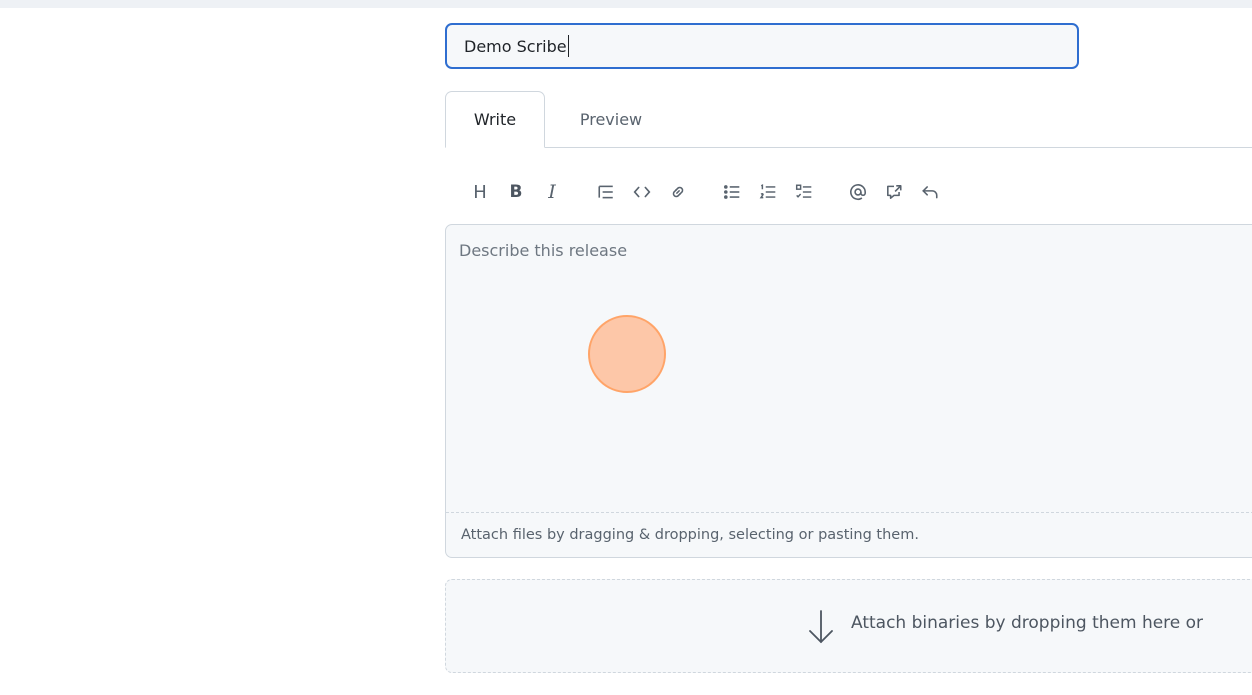 Image resolution: width=1252 pixels, height=695 pixels. Describe the element at coordinates (930, 192) in the screenshot. I see `reply-icon` at that location.